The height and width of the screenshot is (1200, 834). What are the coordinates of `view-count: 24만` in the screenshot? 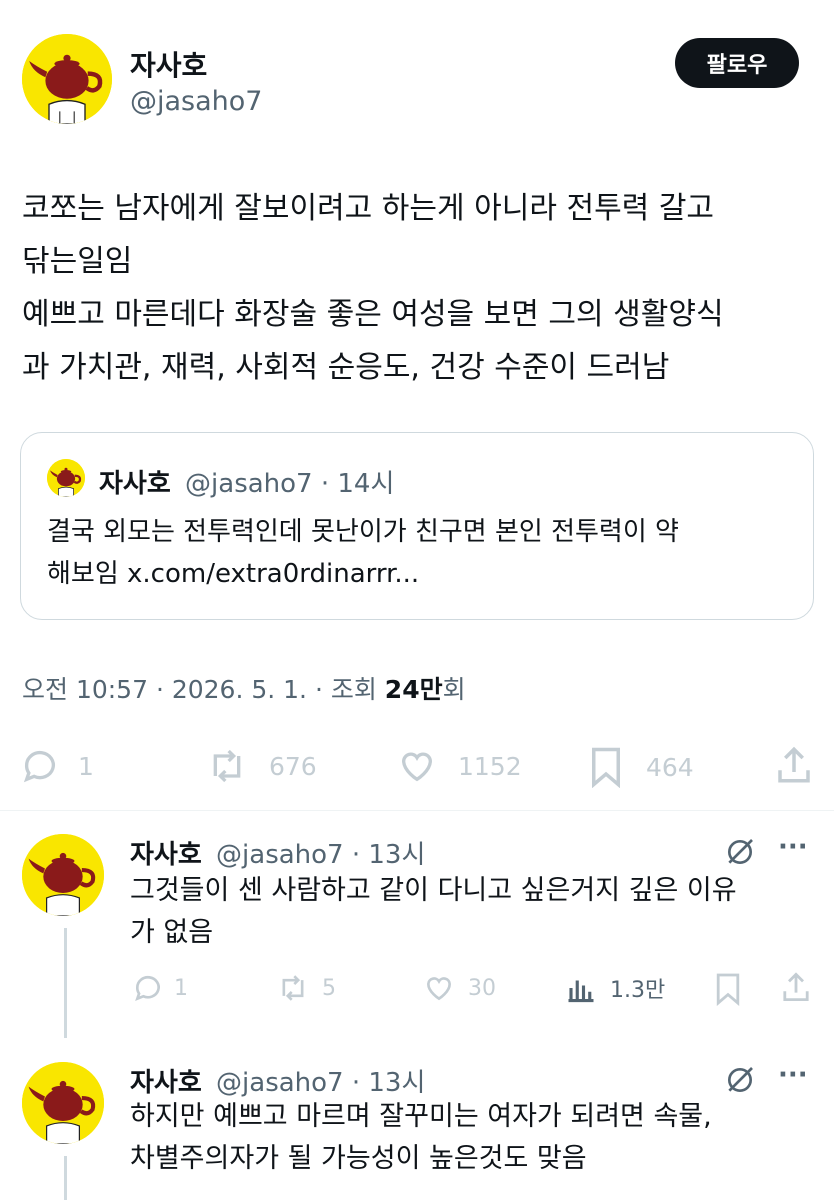 It's located at (413, 689).